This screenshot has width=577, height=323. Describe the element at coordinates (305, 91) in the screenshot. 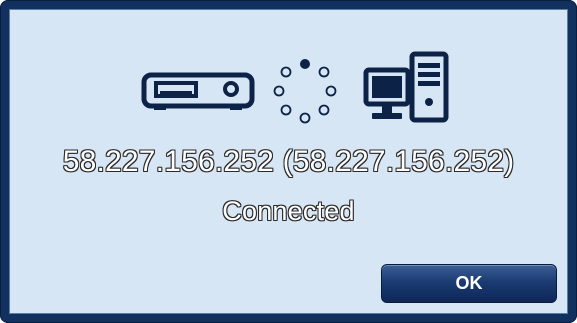

I see `loading-spinner-icon` at that location.